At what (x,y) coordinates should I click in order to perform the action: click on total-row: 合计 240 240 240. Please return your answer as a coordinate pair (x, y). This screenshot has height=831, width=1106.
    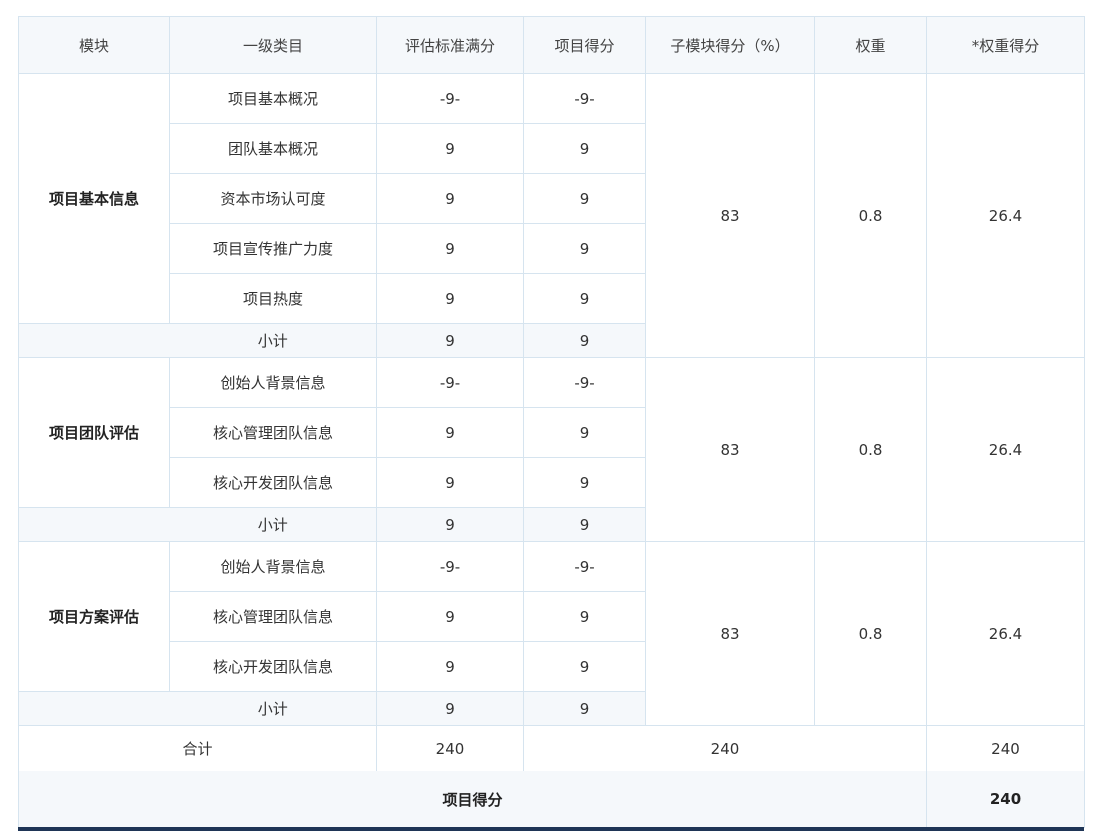
    Looking at the image, I should click on (551, 748).